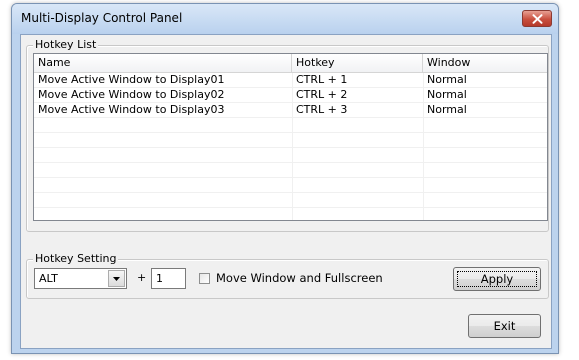 The image size is (579, 360). What do you see at coordinates (299, 278) in the screenshot?
I see `fullscreen-checkbox-label: Move Window and Fullscreen` at bounding box center [299, 278].